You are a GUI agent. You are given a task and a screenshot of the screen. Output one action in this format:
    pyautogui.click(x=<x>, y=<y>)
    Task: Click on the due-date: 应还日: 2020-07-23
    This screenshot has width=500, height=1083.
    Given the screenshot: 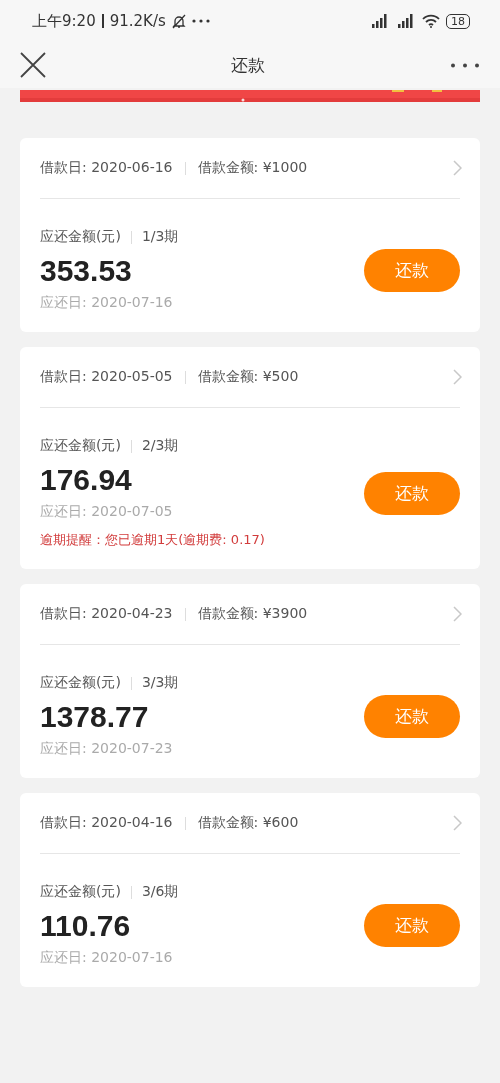 What is the action you would take?
    pyautogui.click(x=107, y=749)
    